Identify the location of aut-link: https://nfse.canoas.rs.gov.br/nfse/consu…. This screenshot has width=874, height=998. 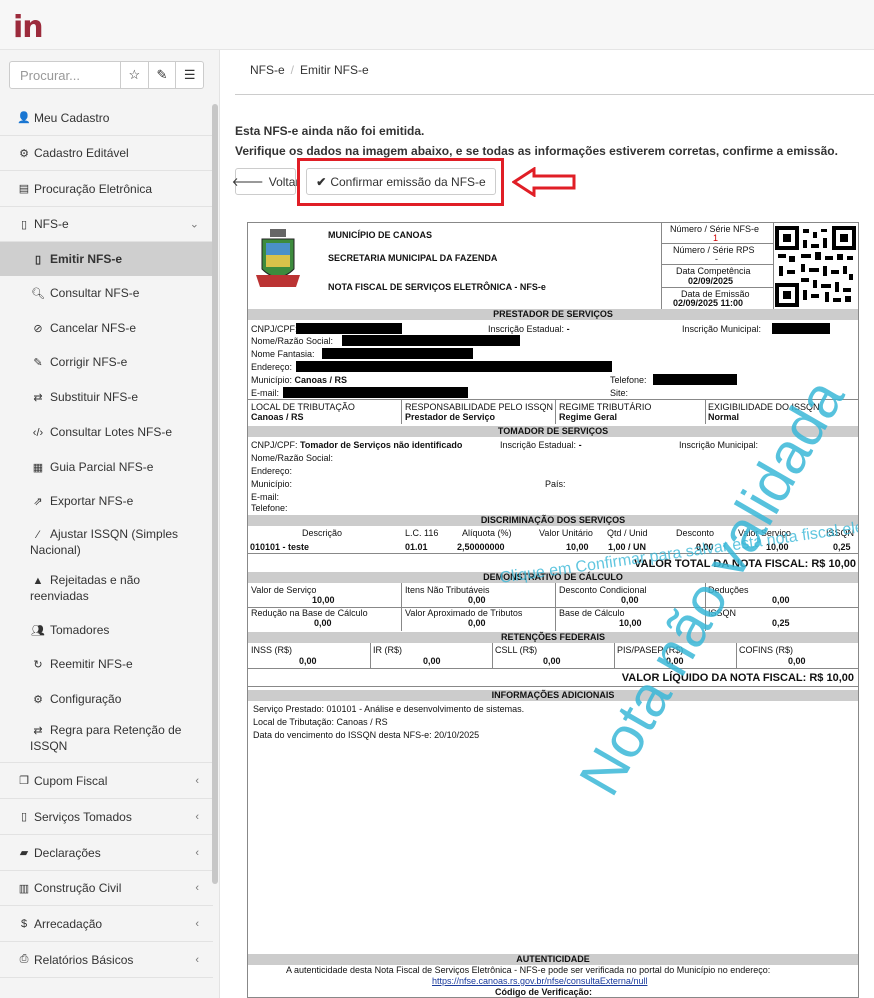
(539, 981).